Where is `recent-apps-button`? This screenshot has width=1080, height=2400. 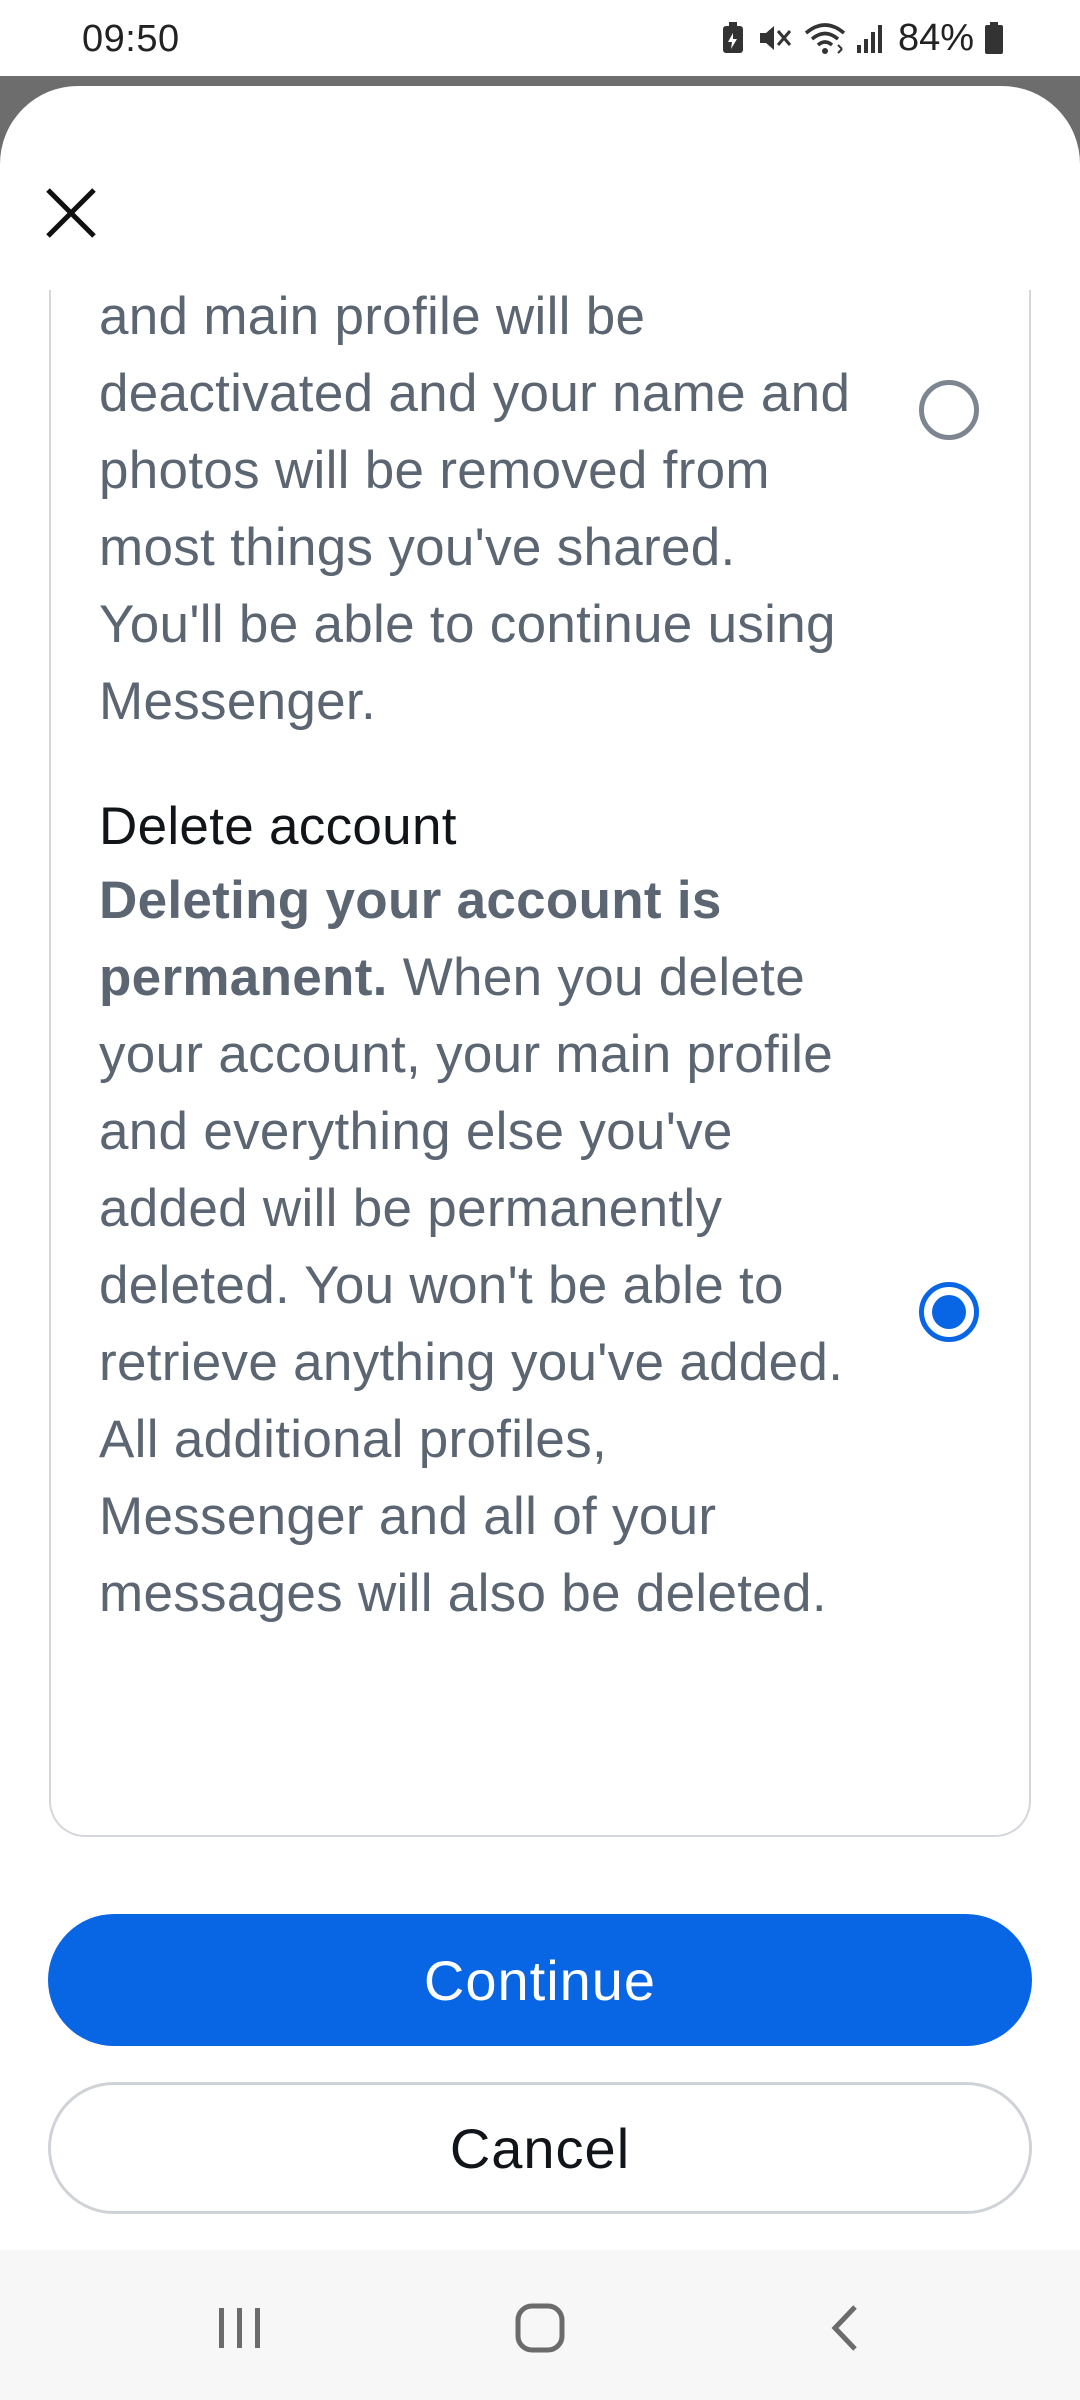
recent-apps-button is located at coordinates (240, 2330).